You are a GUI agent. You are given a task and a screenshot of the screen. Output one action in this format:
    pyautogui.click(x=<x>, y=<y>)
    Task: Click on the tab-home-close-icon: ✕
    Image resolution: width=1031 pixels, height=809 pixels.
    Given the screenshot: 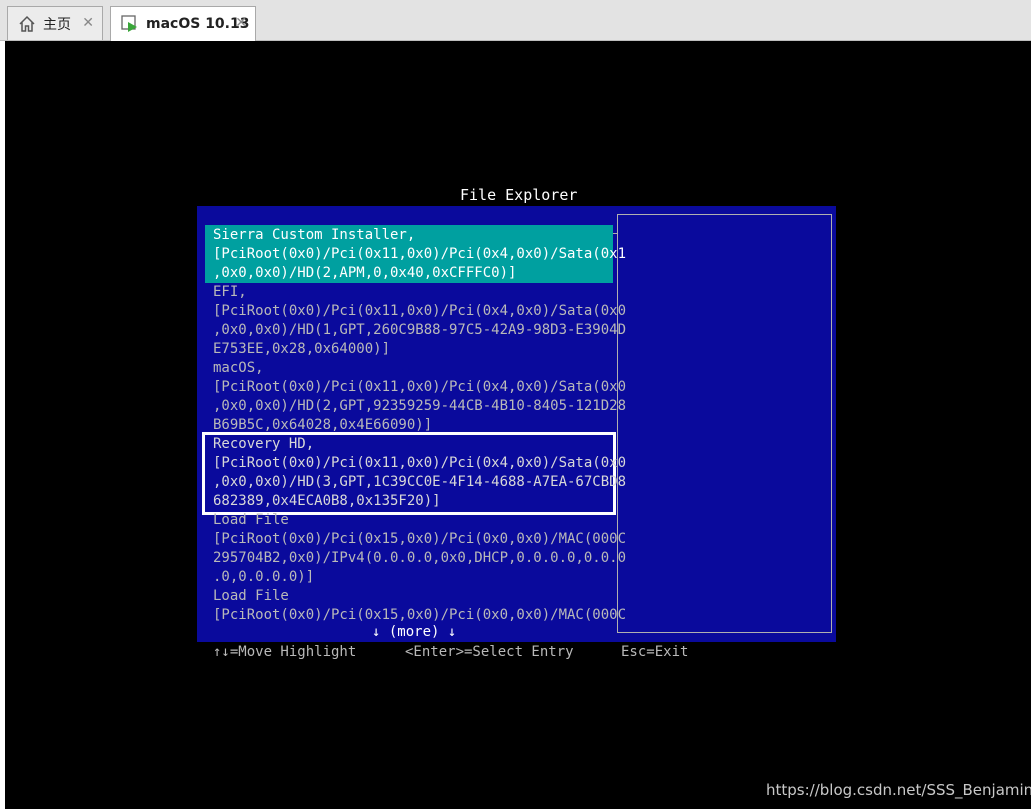 What is the action you would take?
    pyautogui.click(x=88, y=23)
    